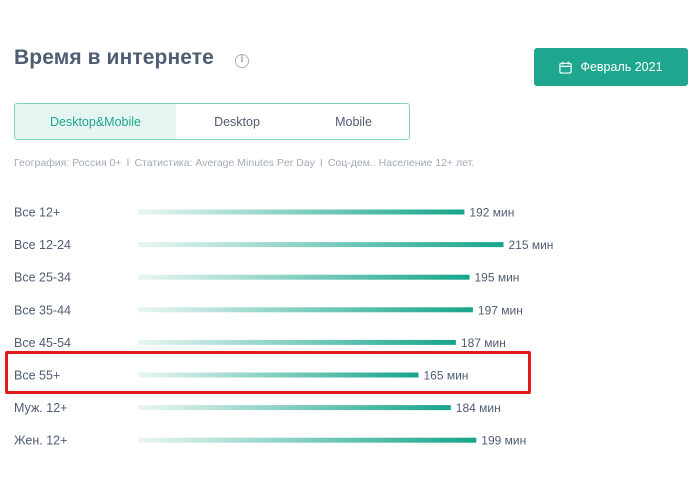 The width and height of the screenshot is (700, 490). I want to click on calendar-icon, so click(566, 67).